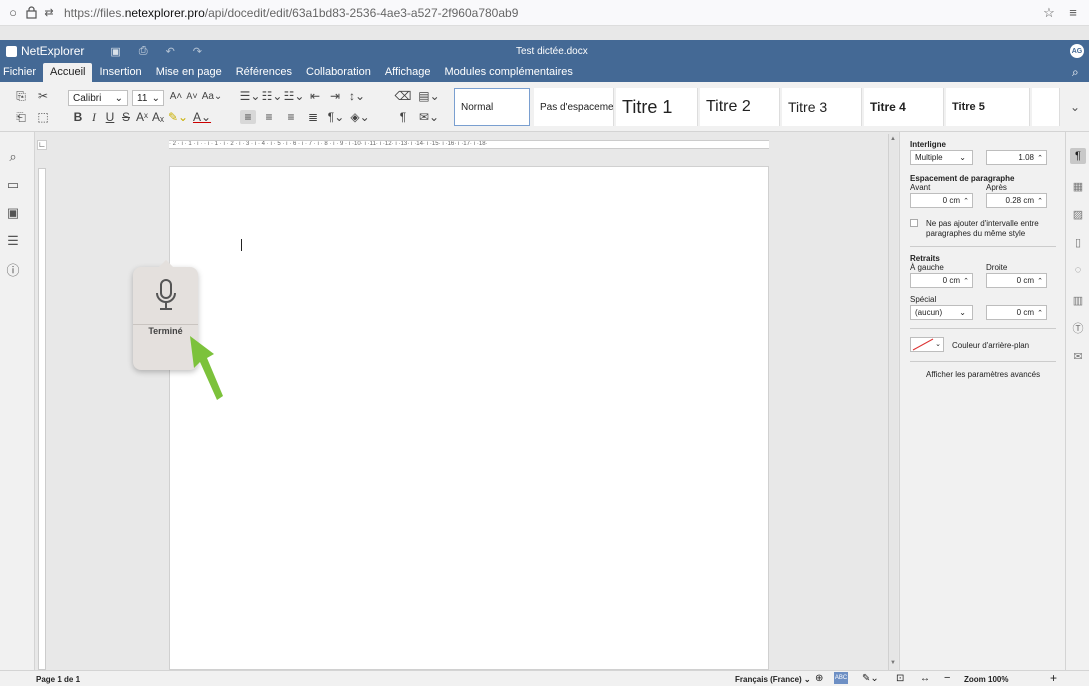  What do you see at coordinates (927, 344) in the screenshot?
I see `bg-color-picker: ⌄` at bounding box center [927, 344].